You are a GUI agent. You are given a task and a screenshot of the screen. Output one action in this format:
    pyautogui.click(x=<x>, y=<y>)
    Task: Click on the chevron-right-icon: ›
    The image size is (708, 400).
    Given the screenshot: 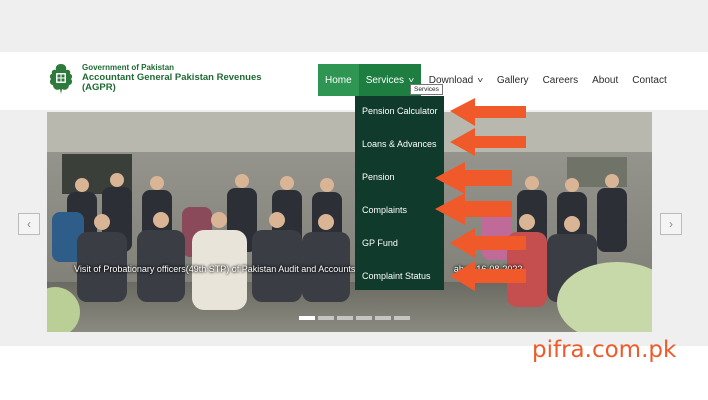 What is the action you would take?
    pyautogui.click(x=671, y=224)
    